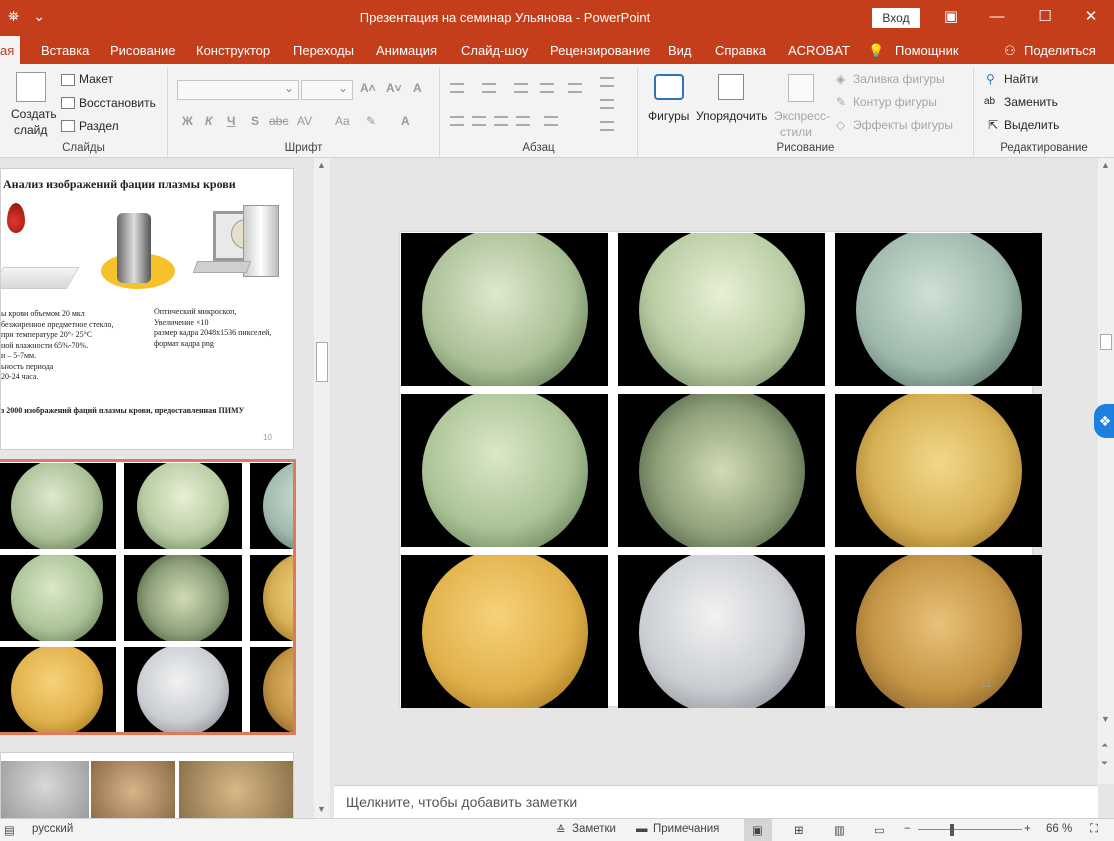  I want to click on tab-slideshow: Слайд-шоу, so click(494, 50).